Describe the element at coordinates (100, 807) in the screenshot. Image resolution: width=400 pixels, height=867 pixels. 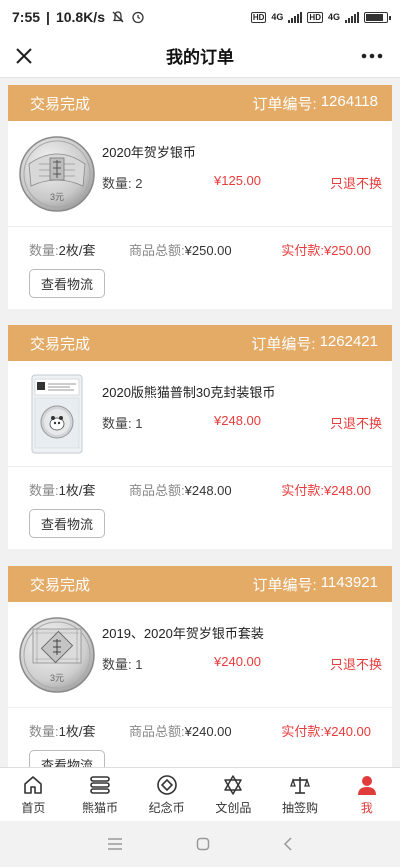
I see `tab-label: 熊猫币` at that location.